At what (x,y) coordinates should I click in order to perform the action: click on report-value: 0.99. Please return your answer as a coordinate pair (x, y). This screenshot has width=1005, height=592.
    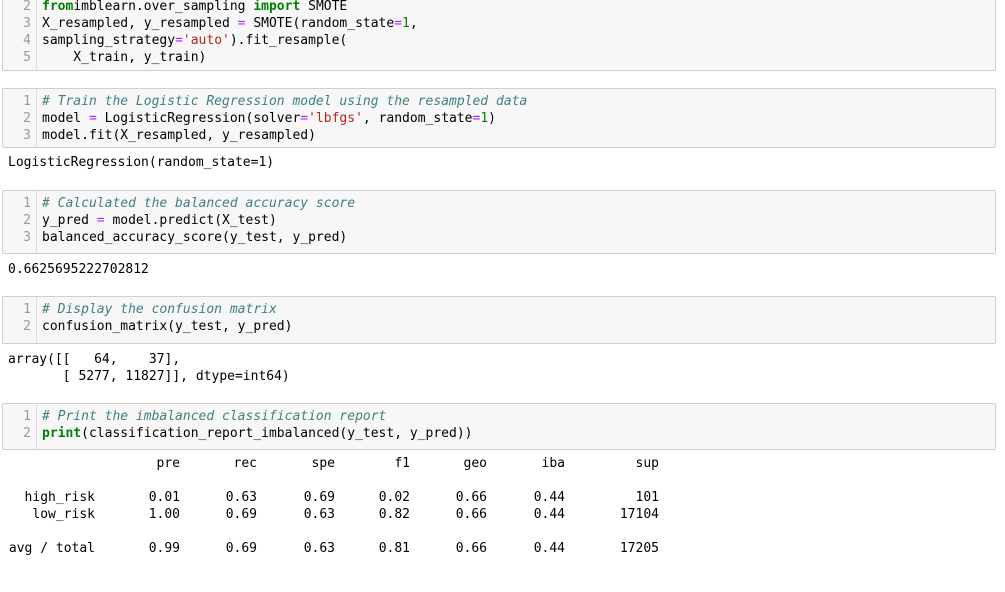
    Looking at the image, I should click on (164, 548).